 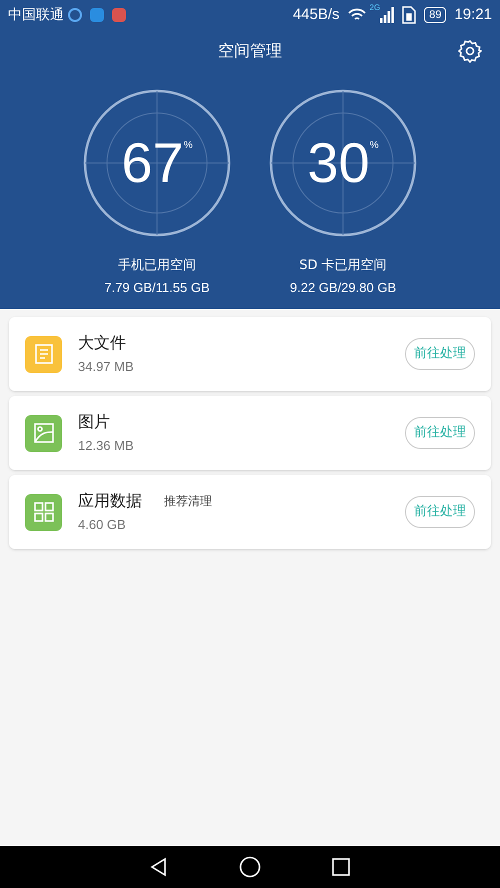 I want to click on usage-amount: 9.22 GB/29.80 GB, so click(x=343, y=287).